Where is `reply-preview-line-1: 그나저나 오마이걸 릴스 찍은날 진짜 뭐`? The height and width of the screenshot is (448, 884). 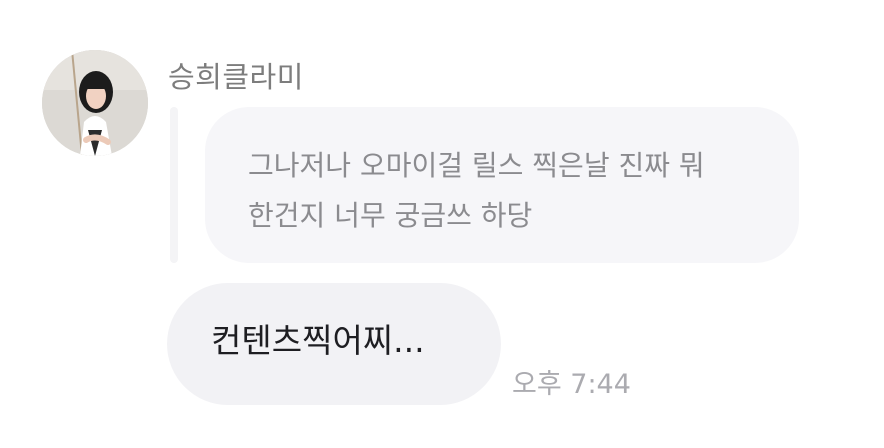
reply-preview-line-1: 그나저나 오마이걸 릴스 찍은날 진짜 뭐 is located at coordinates (476, 165).